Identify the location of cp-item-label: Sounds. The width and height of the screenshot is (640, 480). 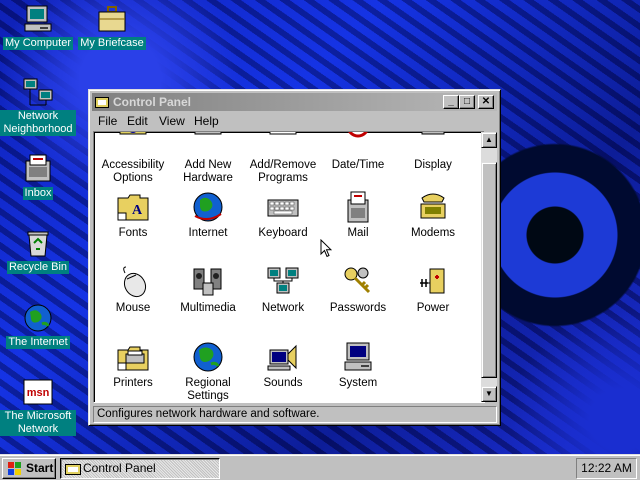
(283, 383).